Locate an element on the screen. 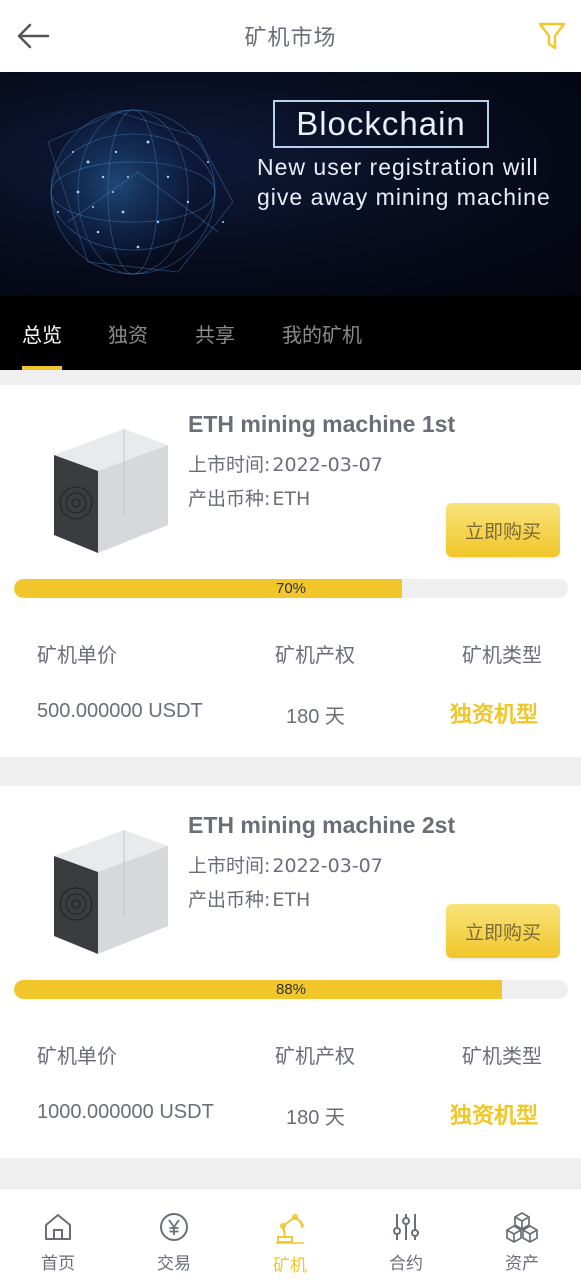 The width and height of the screenshot is (581, 1280). tab-label: 共享 is located at coordinates (215, 334).